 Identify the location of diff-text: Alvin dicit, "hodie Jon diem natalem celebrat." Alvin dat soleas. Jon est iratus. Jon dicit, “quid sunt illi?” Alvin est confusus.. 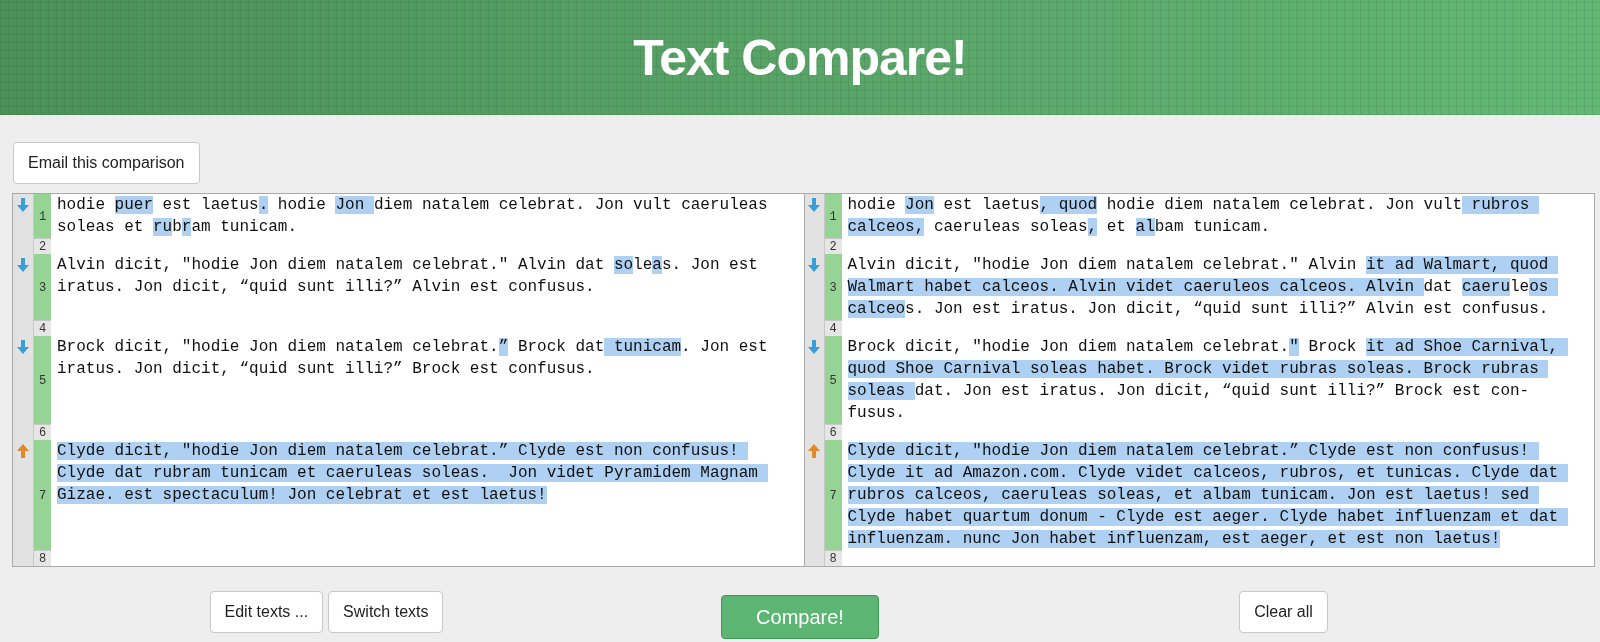
(407, 276).